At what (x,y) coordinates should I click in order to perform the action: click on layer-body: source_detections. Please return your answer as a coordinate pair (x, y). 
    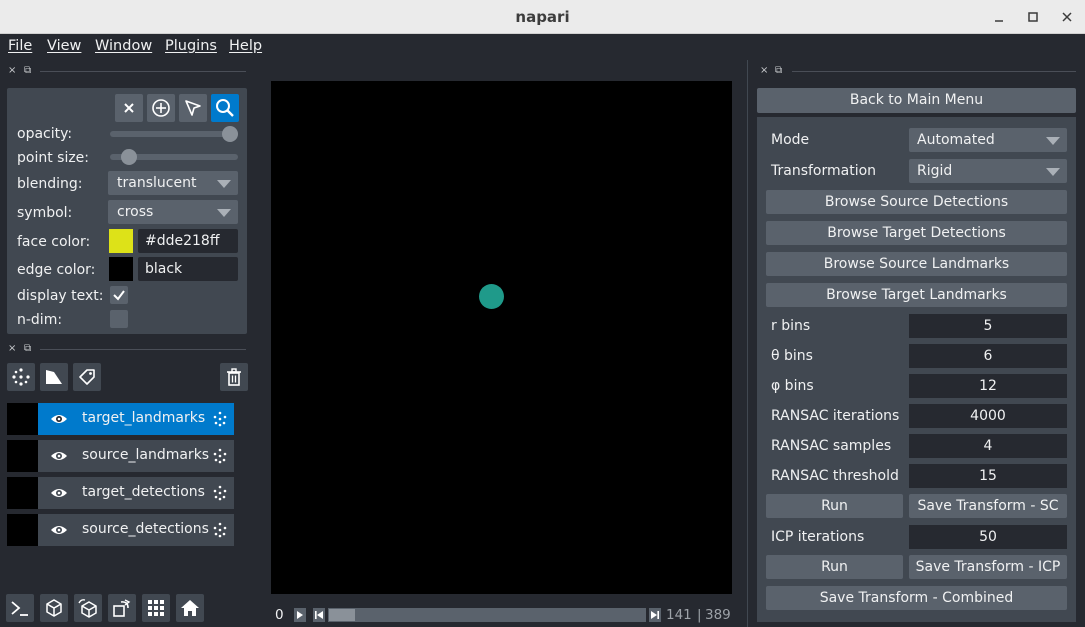
    Looking at the image, I should click on (136, 530).